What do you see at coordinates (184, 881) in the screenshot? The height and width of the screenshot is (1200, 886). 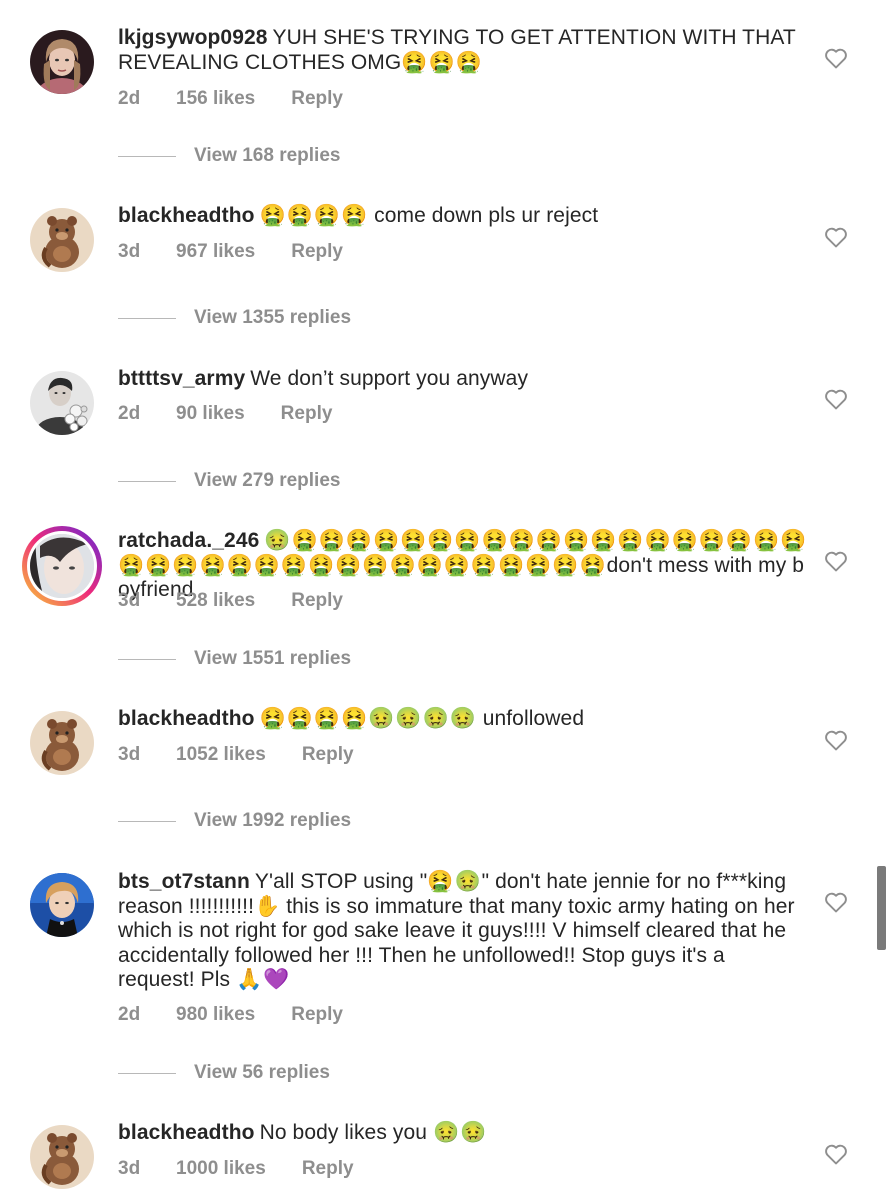 I see `comment-username: bts_ot7stann` at bounding box center [184, 881].